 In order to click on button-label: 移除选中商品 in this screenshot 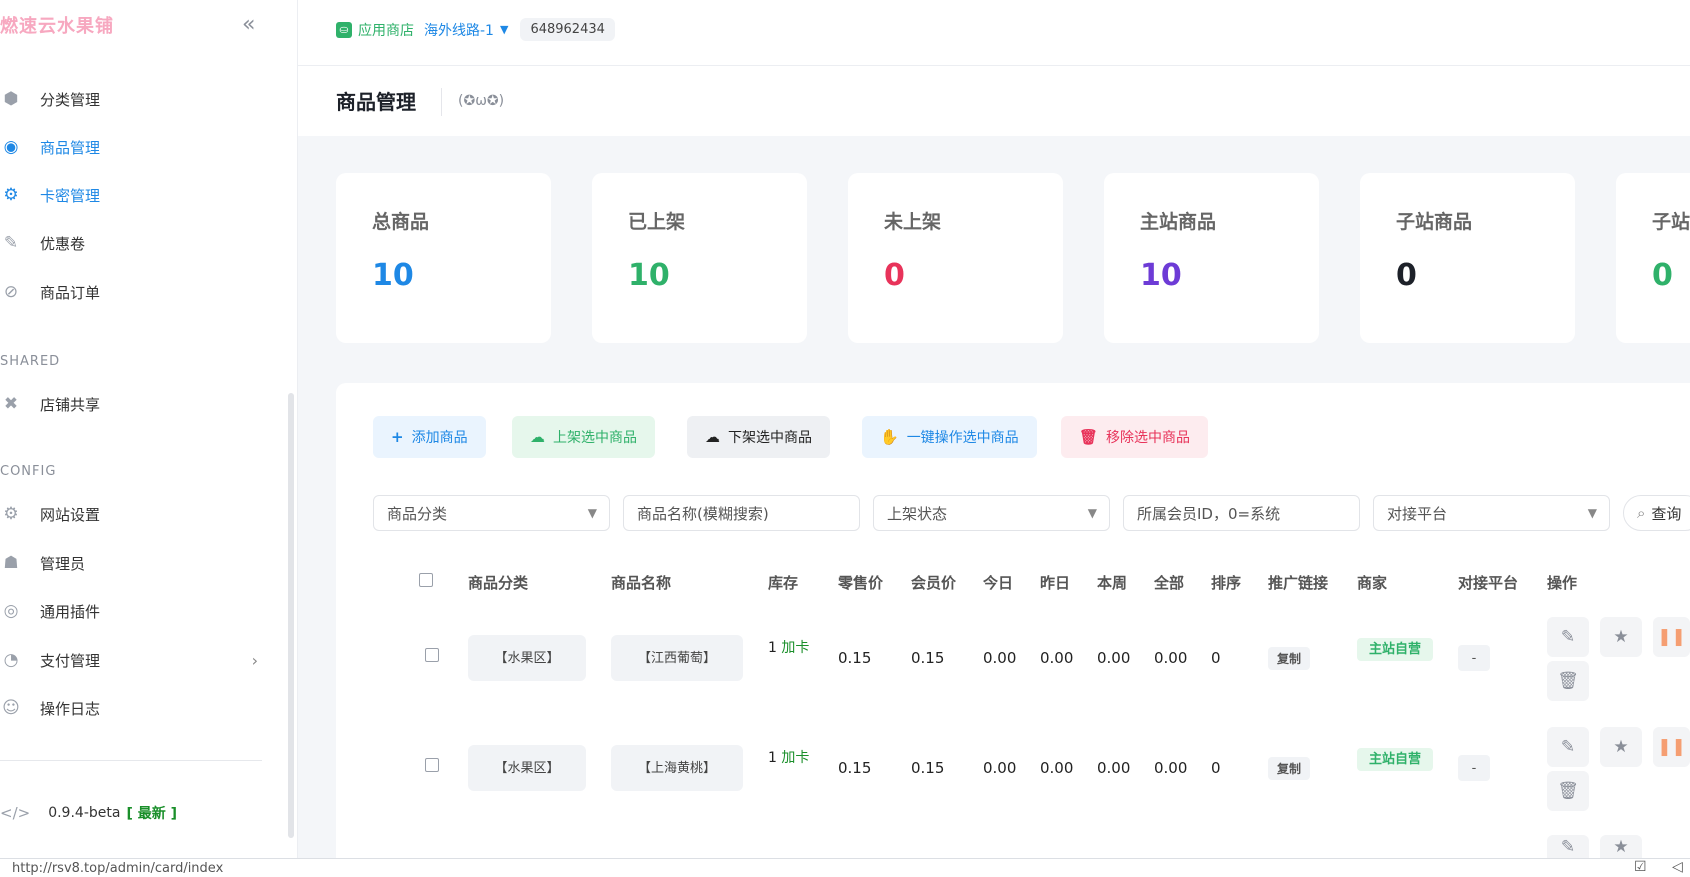, I will do `click(1148, 438)`.